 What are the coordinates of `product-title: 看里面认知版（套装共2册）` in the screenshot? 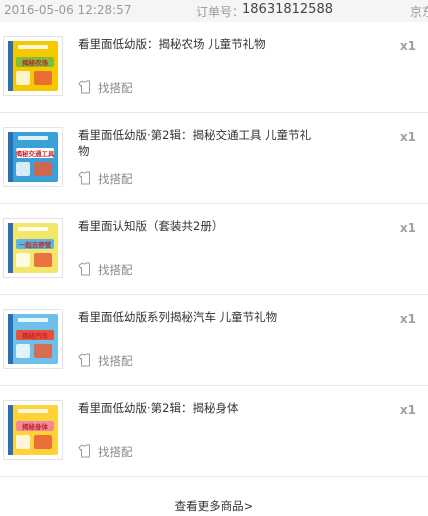 It's located at (198, 226).